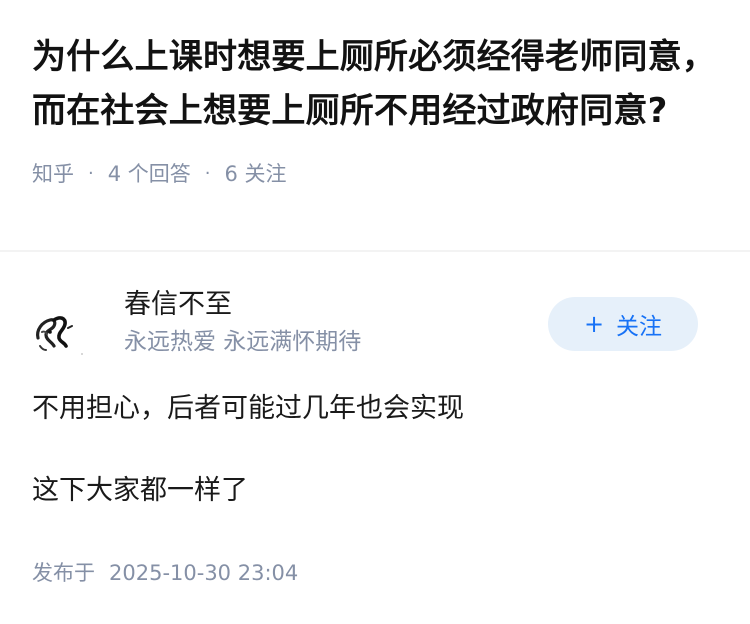 Image resolution: width=750 pixels, height=624 pixels. I want to click on publish-info: 发布于 2025-10-30 23:04, so click(165, 573).